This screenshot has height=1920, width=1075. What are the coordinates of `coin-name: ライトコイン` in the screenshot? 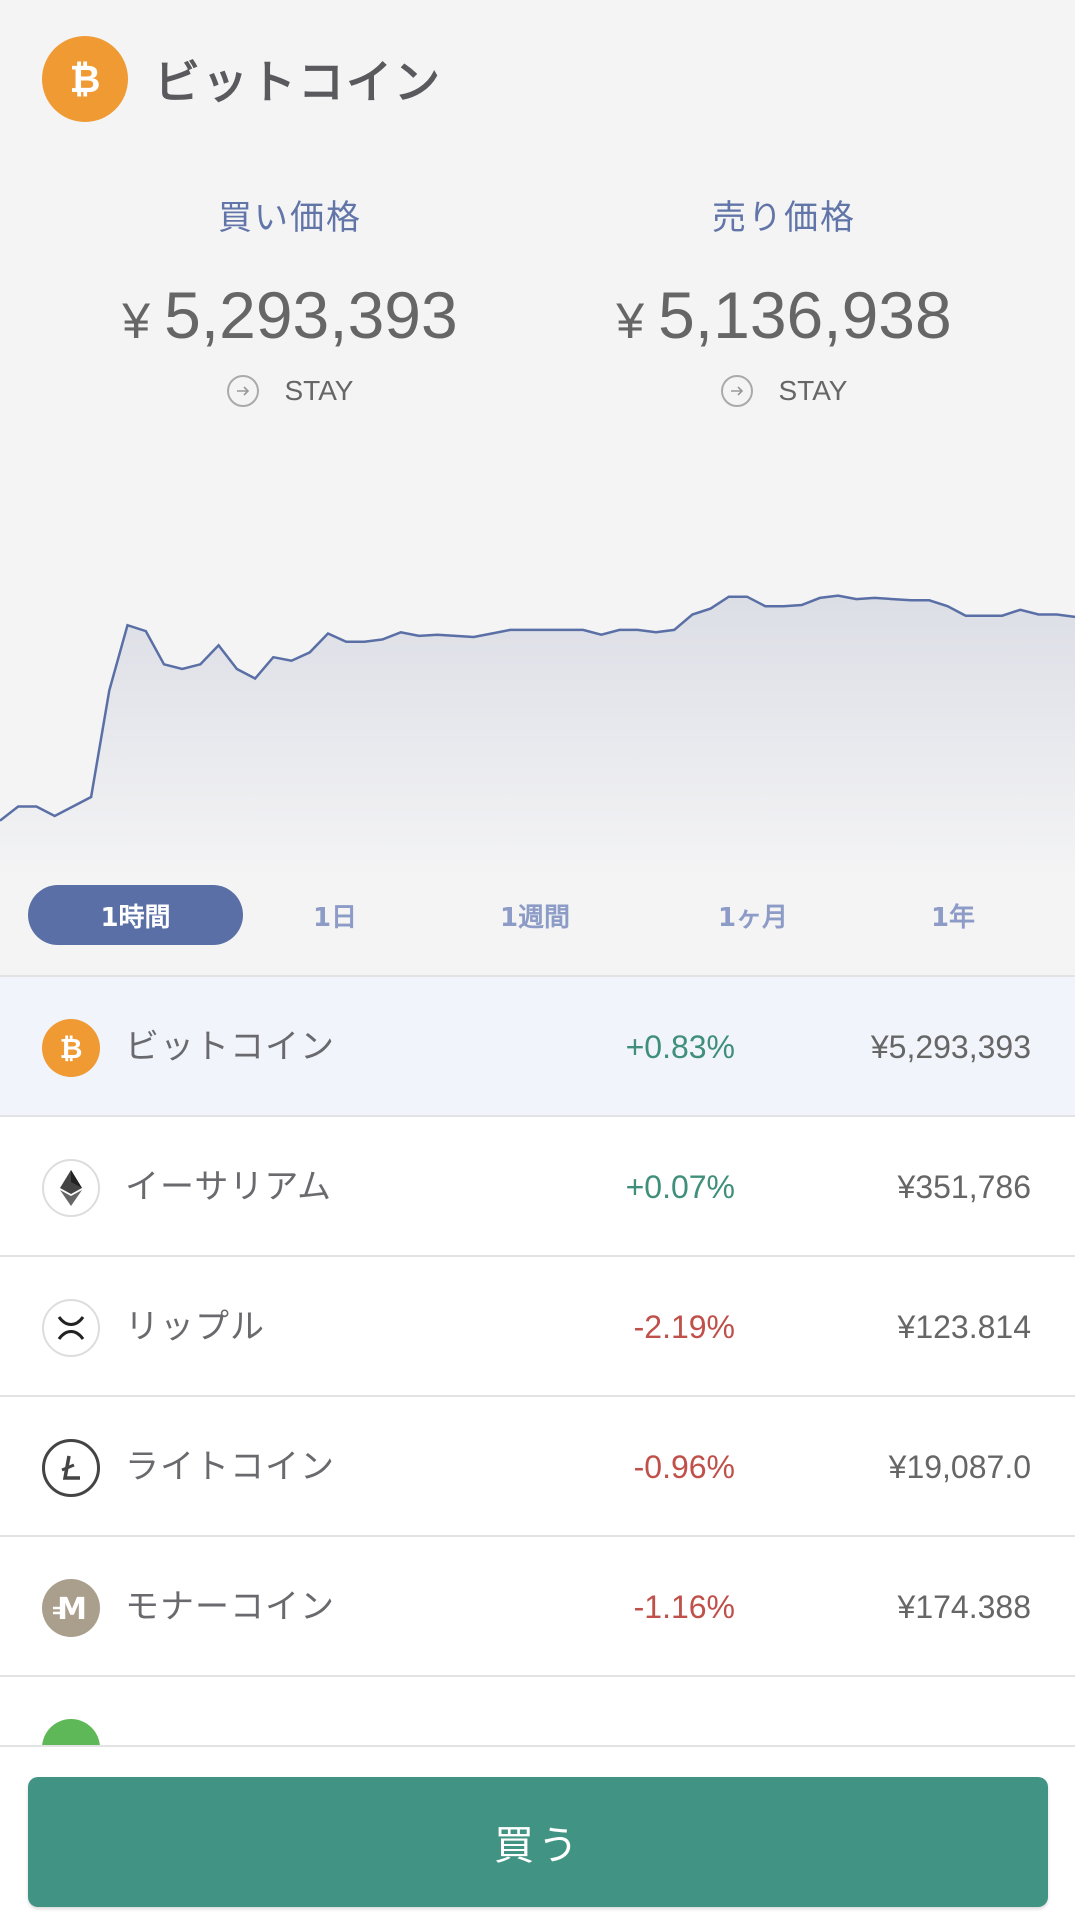 It's located at (230, 1467).